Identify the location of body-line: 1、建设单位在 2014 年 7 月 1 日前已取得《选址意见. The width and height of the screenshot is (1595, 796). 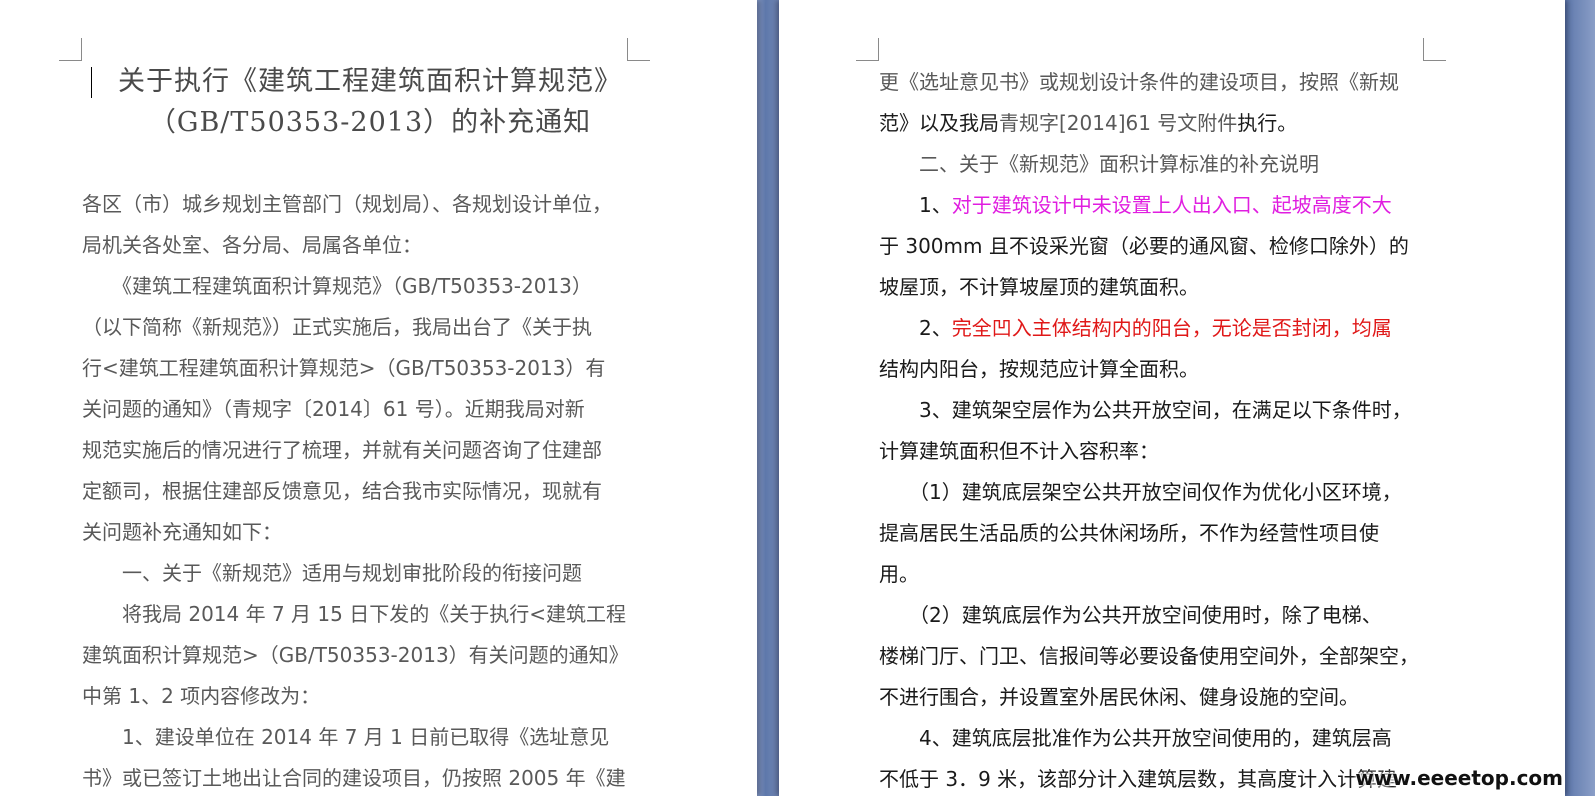
(346, 737).